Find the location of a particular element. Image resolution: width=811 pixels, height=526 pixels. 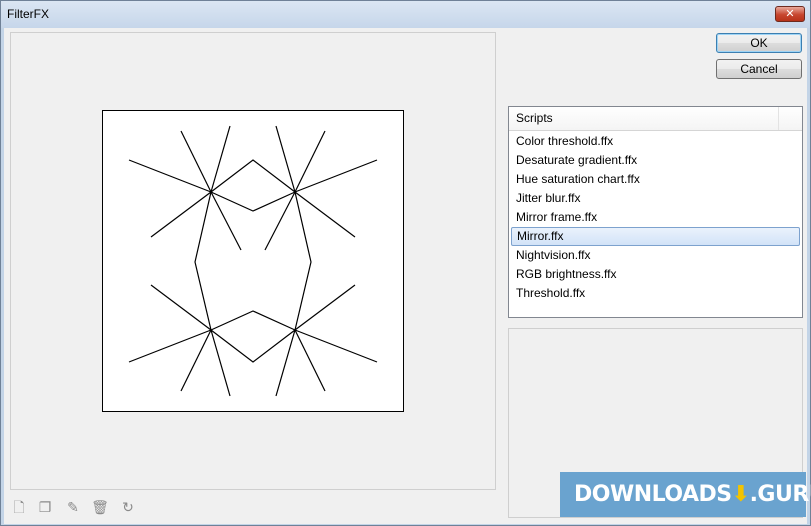

close-button: ✕ is located at coordinates (790, 14).